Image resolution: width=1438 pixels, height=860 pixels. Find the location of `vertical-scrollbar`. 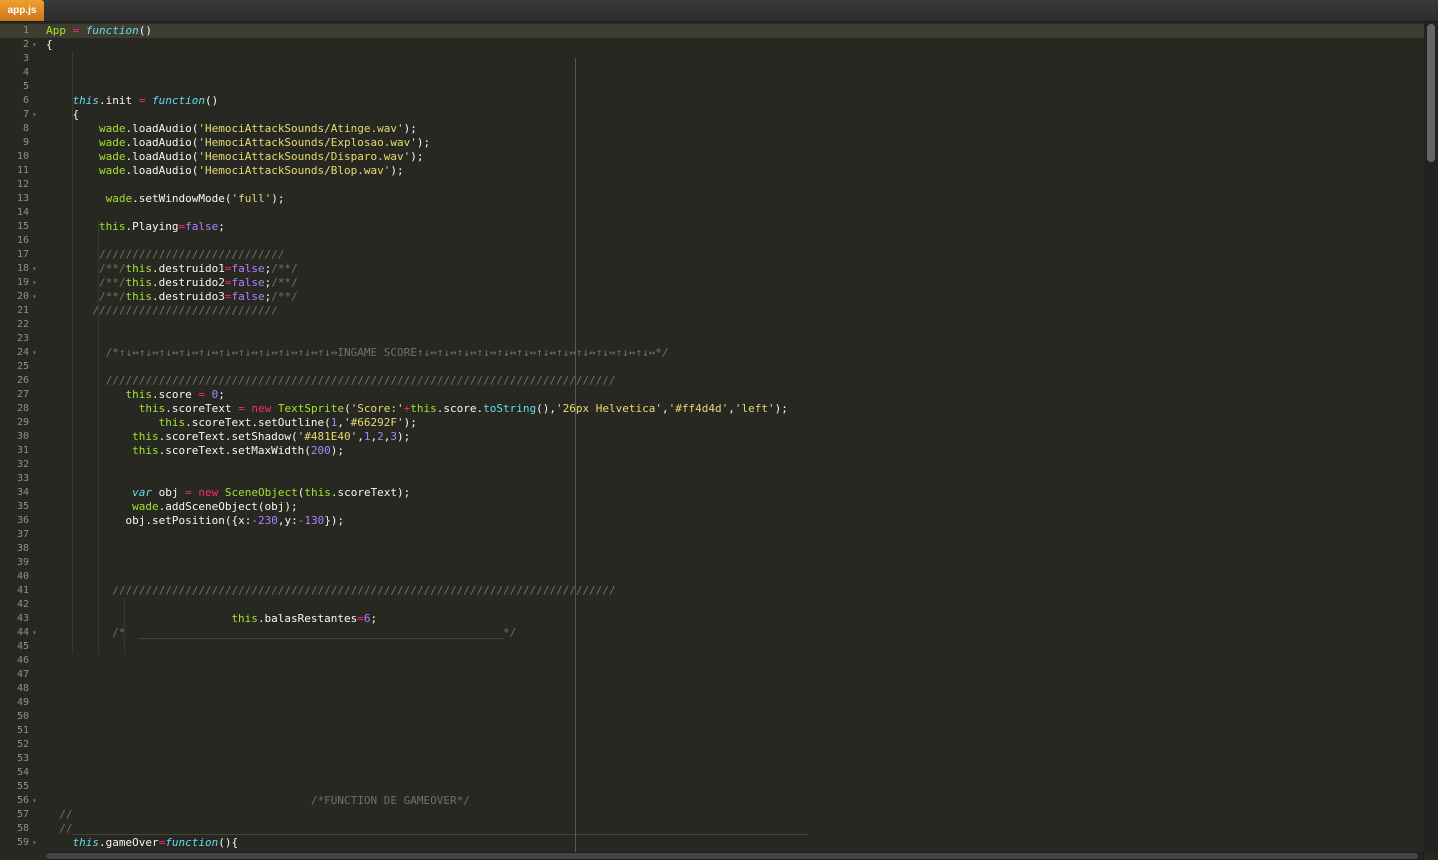

vertical-scrollbar is located at coordinates (1431, 437).